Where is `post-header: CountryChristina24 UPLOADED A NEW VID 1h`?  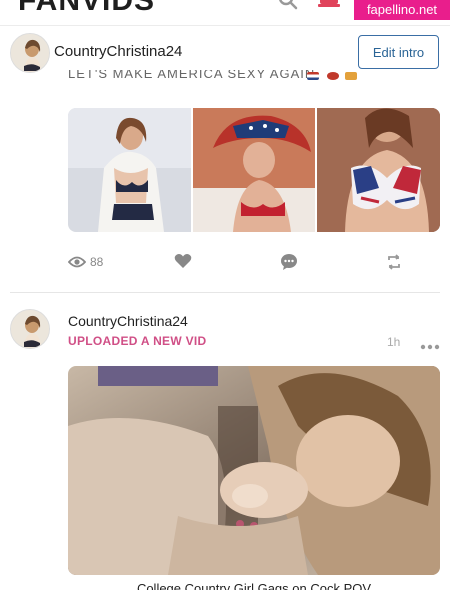 post-header: CountryChristina24 UPLOADED A NEW VID 1h is located at coordinates (225, 331).